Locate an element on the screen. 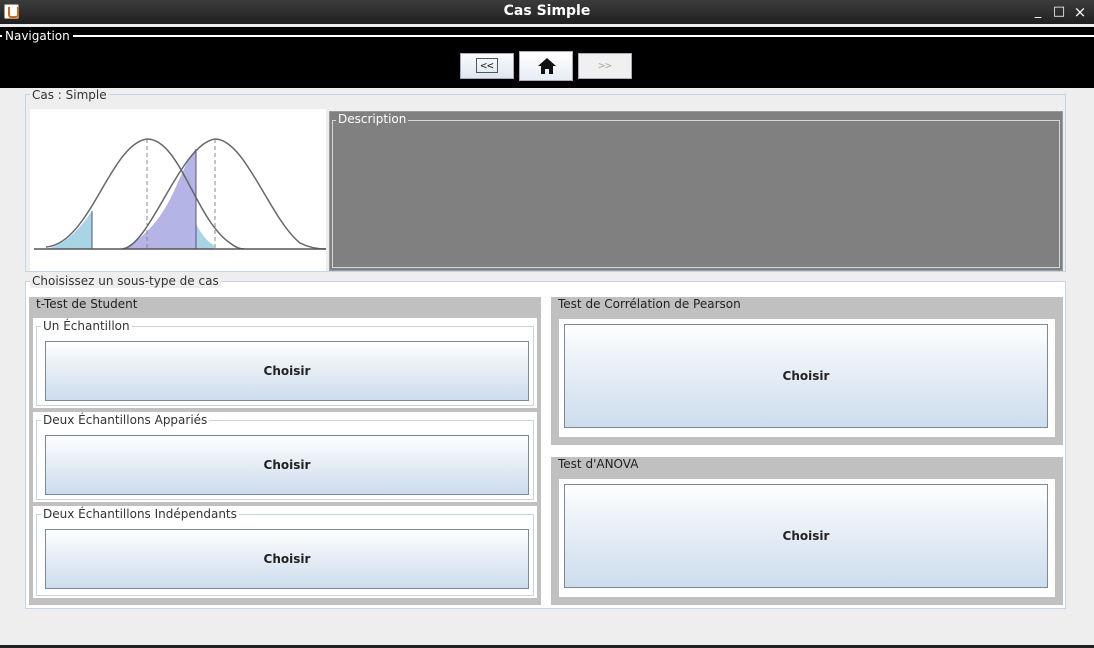 This screenshot has height=648, width=1094. pearson-test-title: Test de Corrélation de Pearson is located at coordinates (649, 304).